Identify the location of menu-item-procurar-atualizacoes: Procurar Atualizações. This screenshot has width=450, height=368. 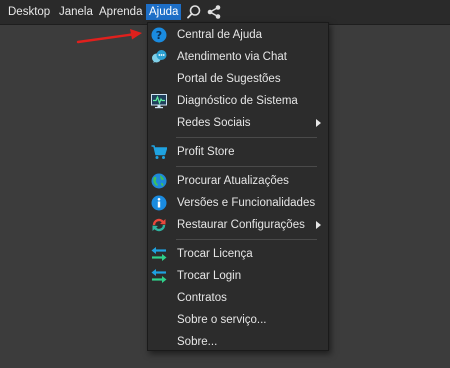
(238, 181).